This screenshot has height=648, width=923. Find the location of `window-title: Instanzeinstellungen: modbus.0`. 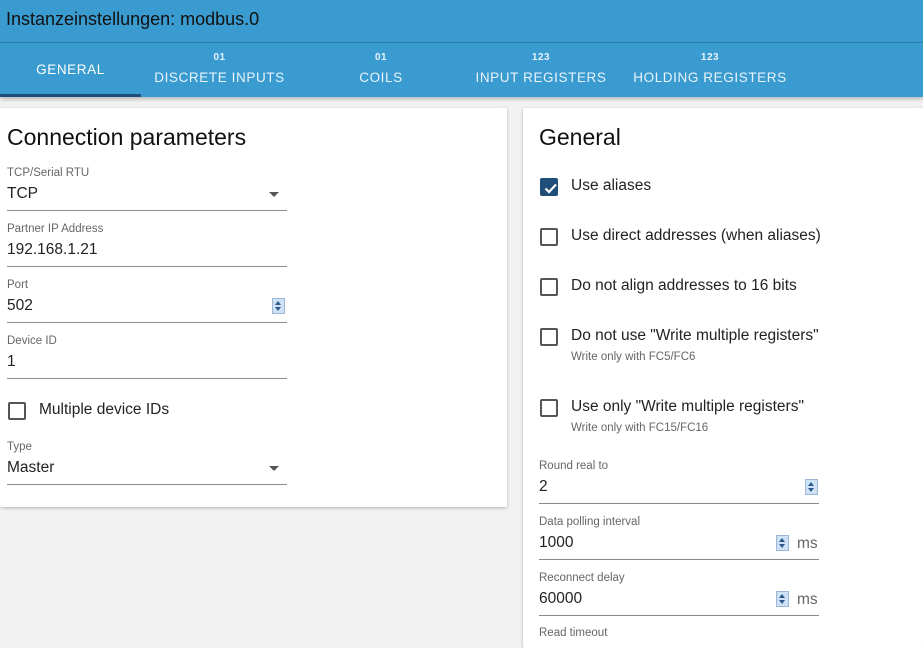

window-title: Instanzeinstellungen: modbus.0 is located at coordinates (133, 19).